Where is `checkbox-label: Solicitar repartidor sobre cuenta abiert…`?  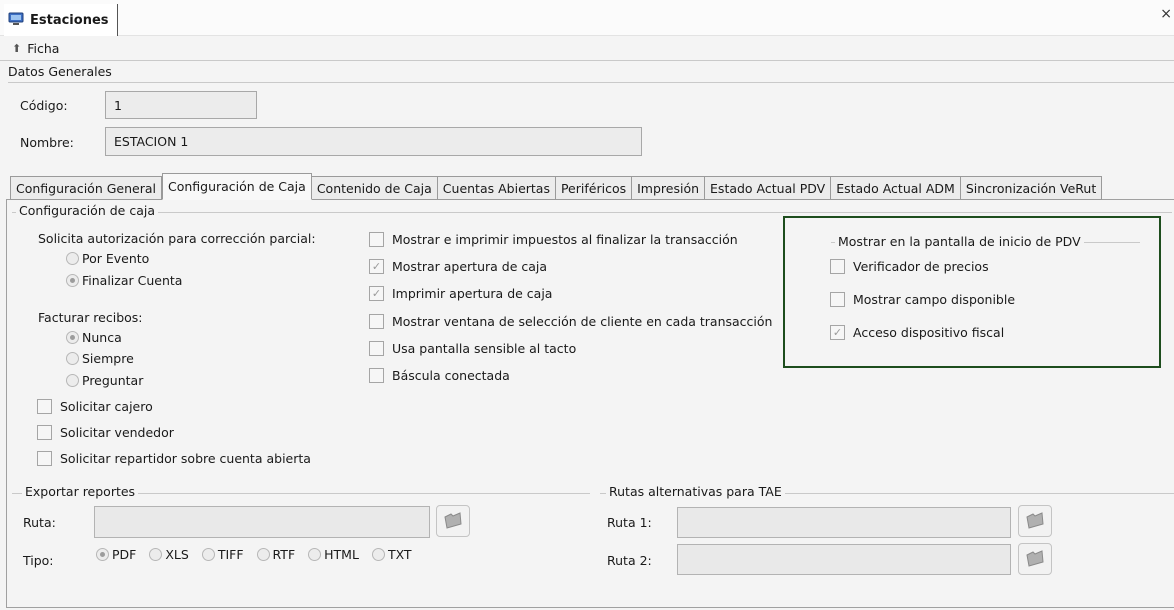 checkbox-label: Solicitar repartidor sobre cuenta abiert… is located at coordinates (185, 458).